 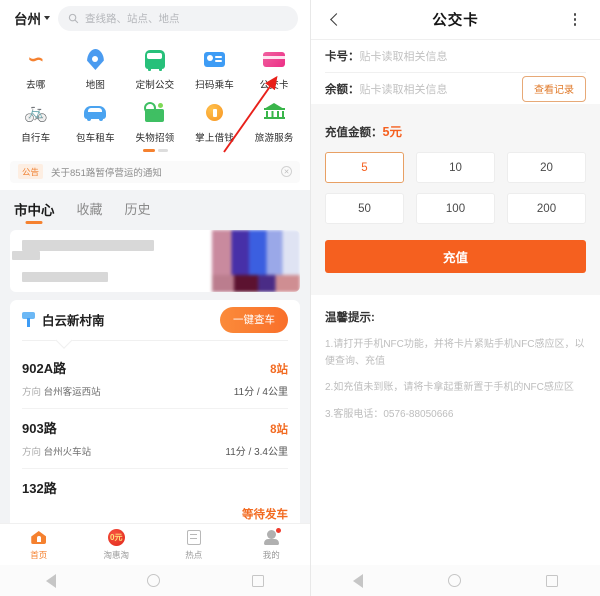 What do you see at coordinates (274, 112) in the screenshot?
I see `bank-icon` at bounding box center [274, 112].